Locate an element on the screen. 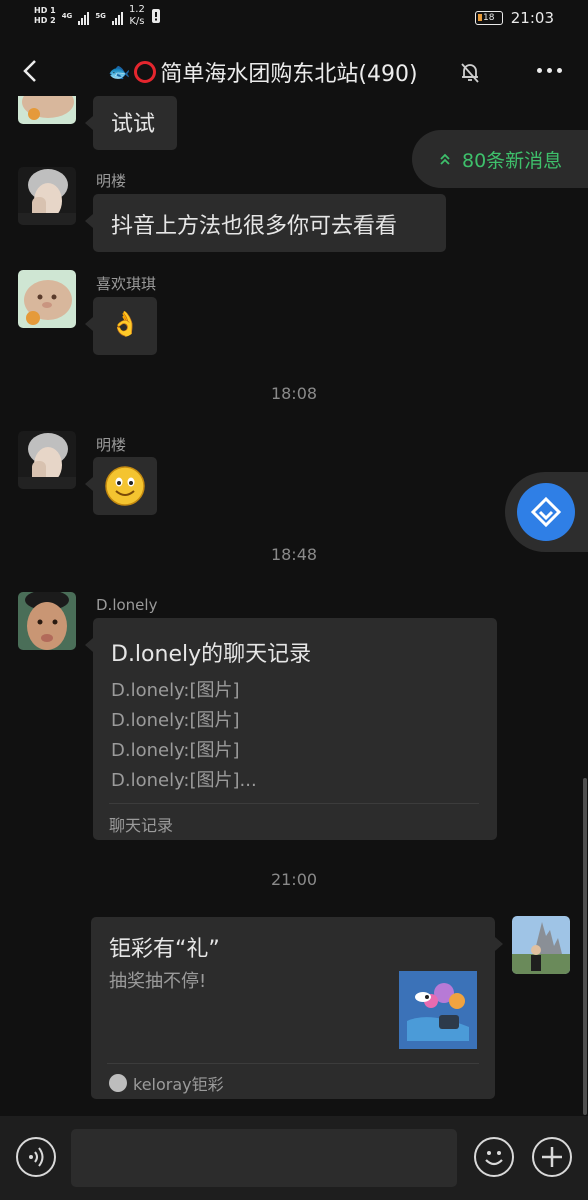 This screenshot has width=588, height=1200. source-logo-icon is located at coordinates (118, 1083).